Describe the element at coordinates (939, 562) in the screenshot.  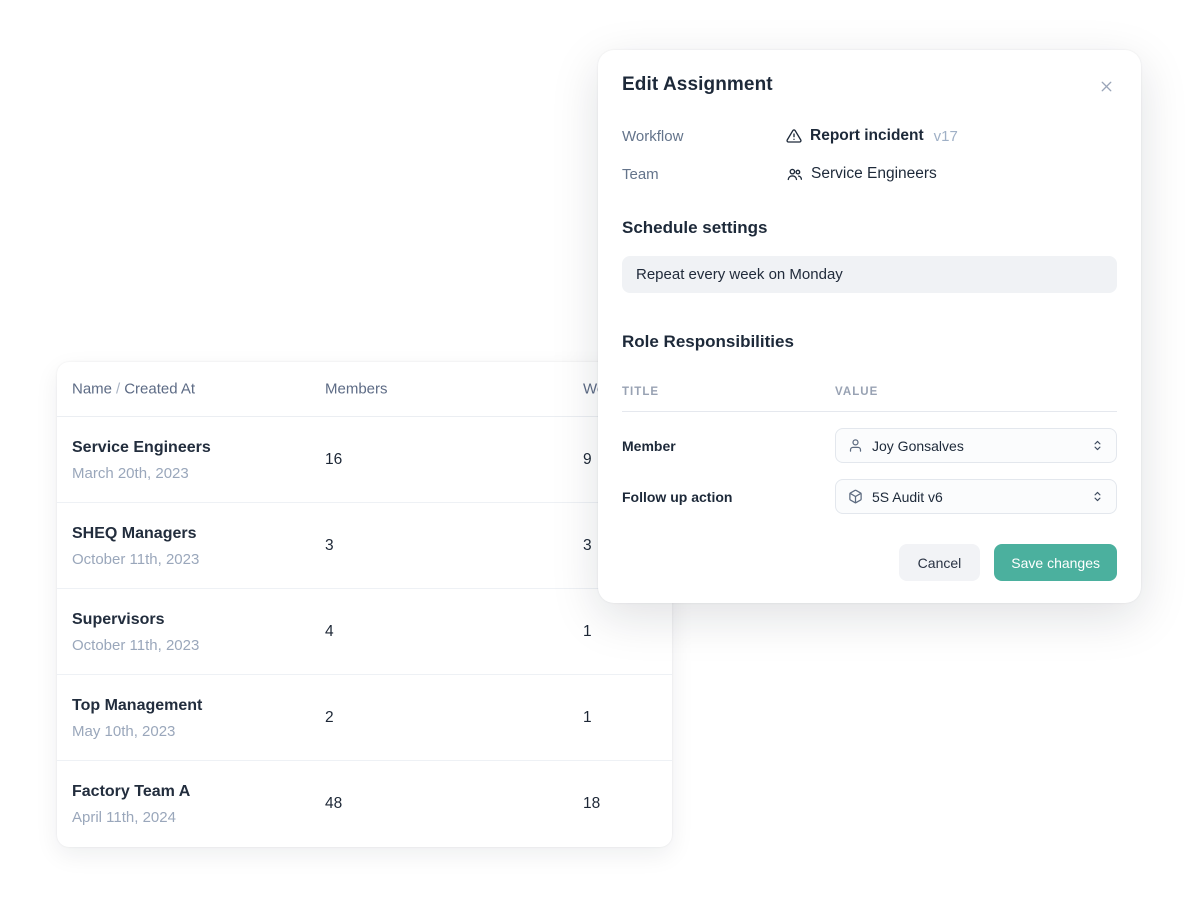
I see `cancel-button: Cancel` at that location.